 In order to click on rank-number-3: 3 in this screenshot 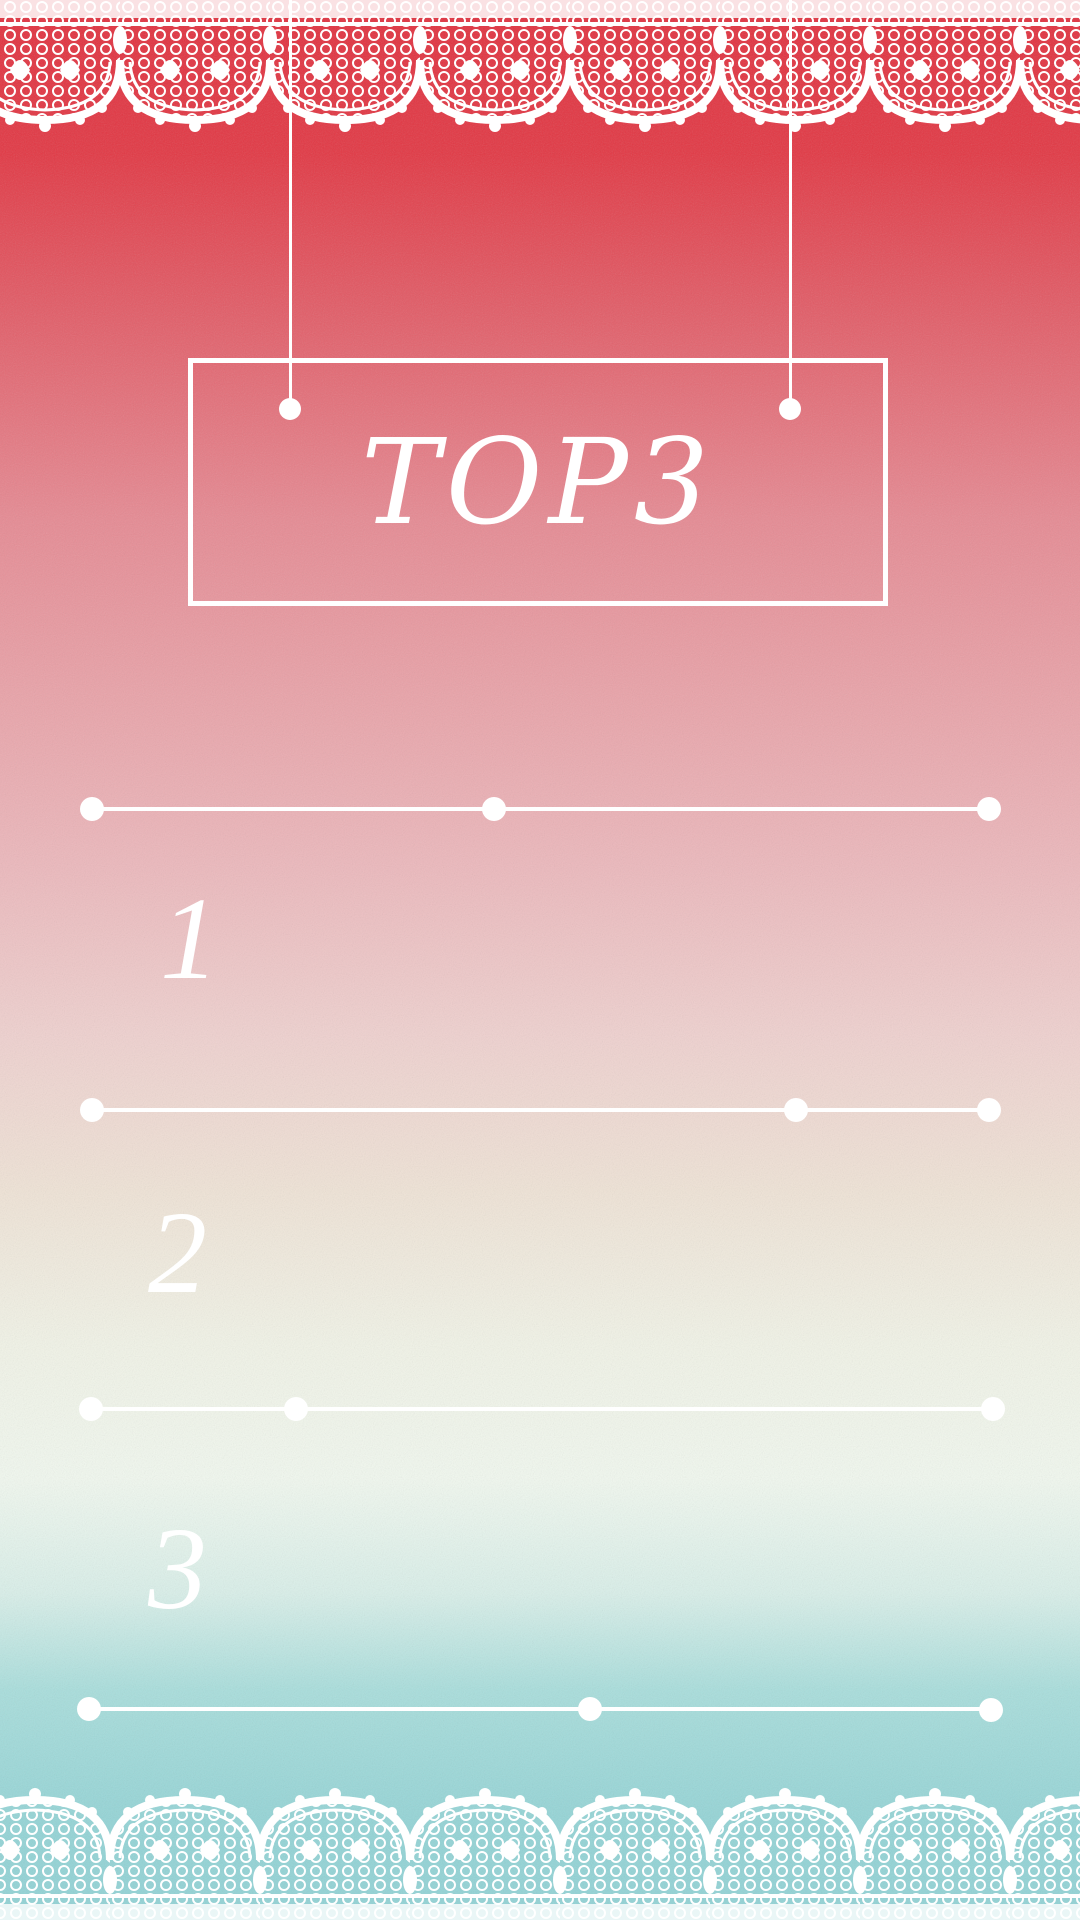, I will do `click(177, 1568)`.